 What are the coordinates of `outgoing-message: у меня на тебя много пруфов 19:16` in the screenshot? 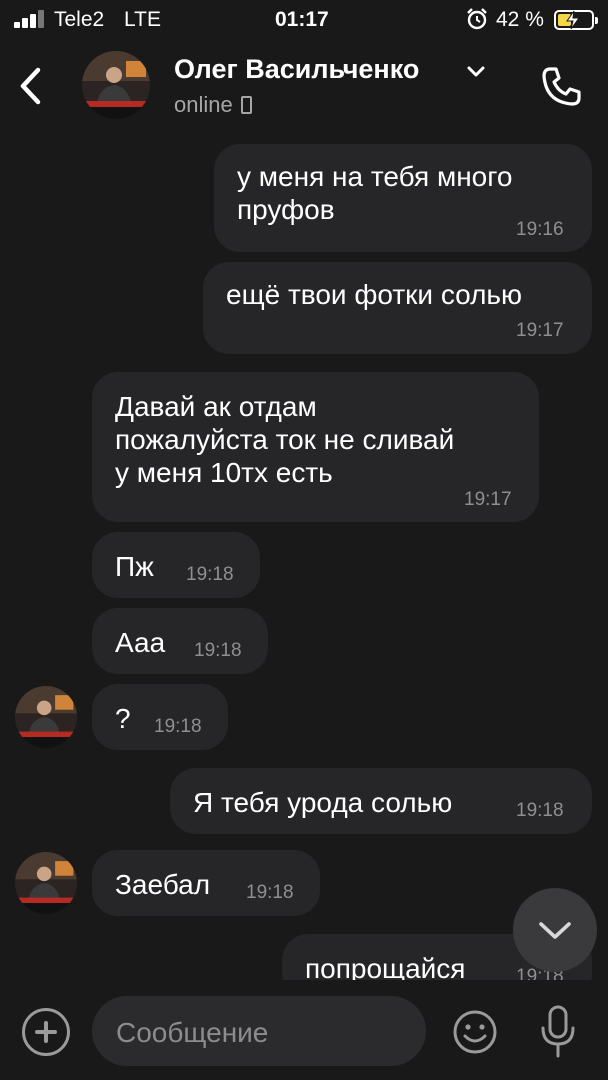 It's located at (403, 198).